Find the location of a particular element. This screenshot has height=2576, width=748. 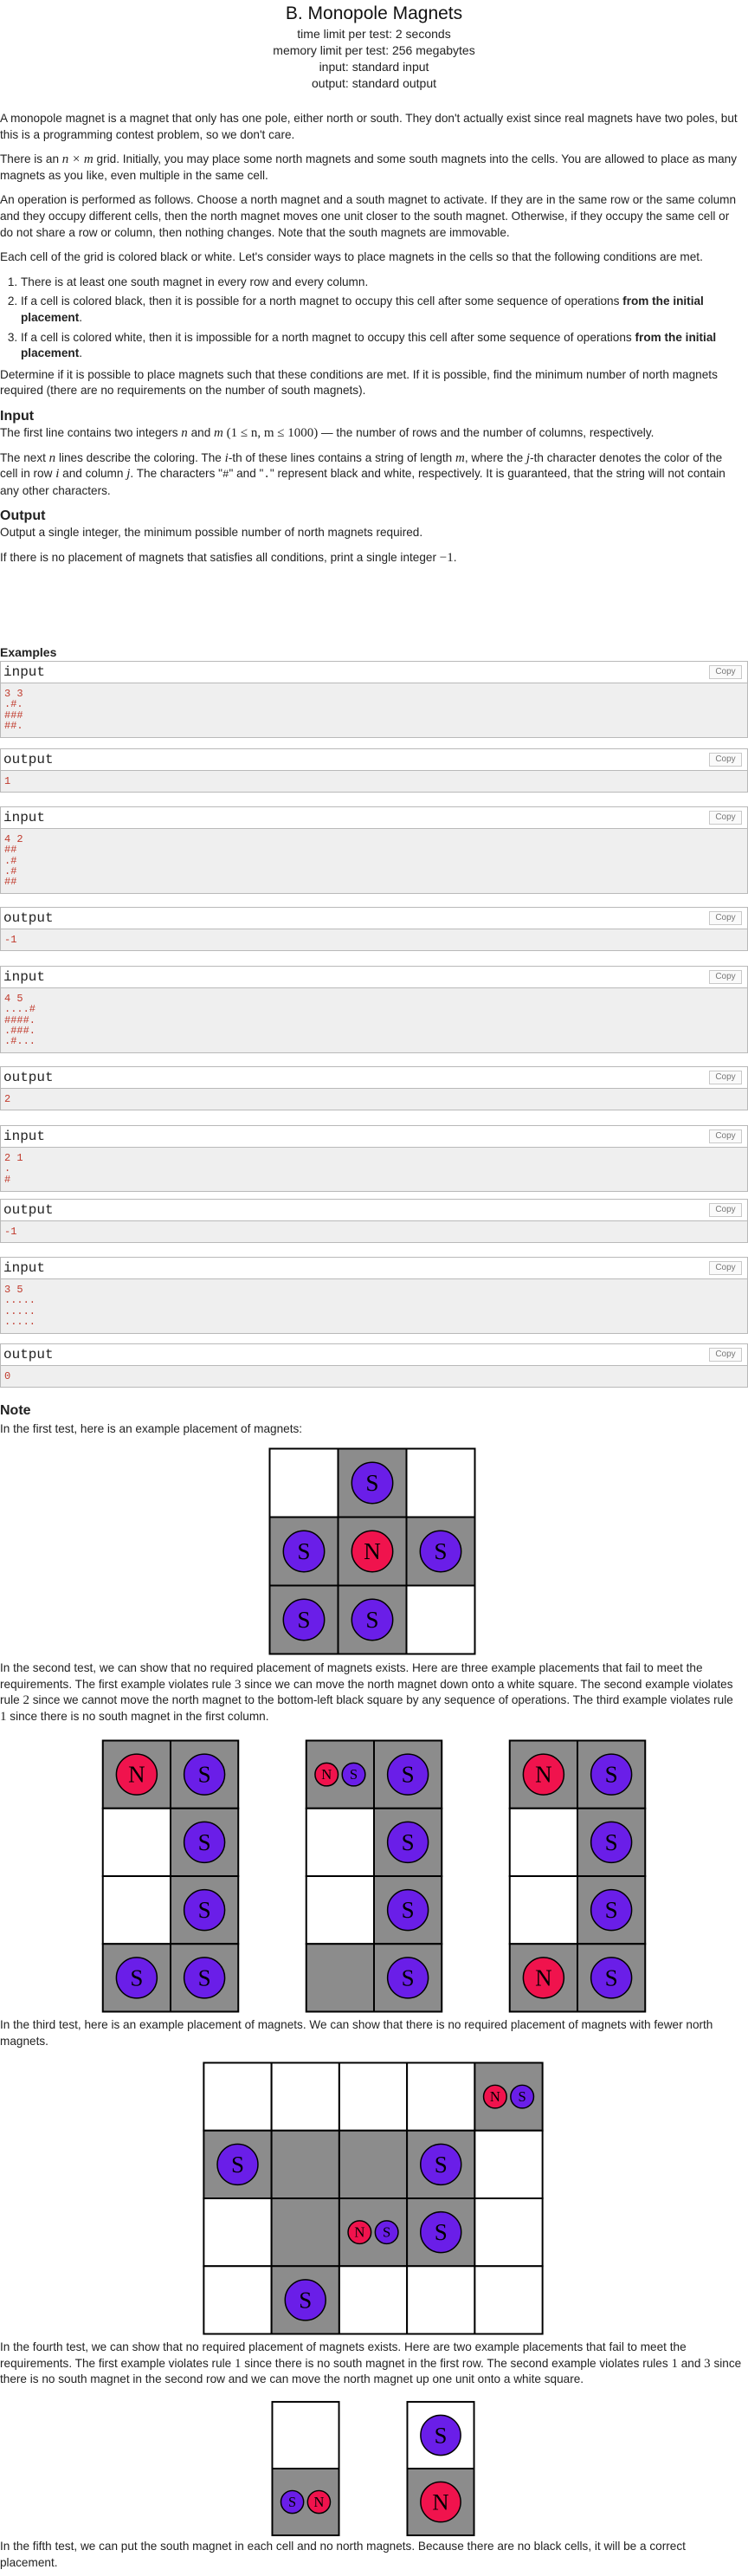

input-spec: input: standard input is located at coordinates (374, 67).